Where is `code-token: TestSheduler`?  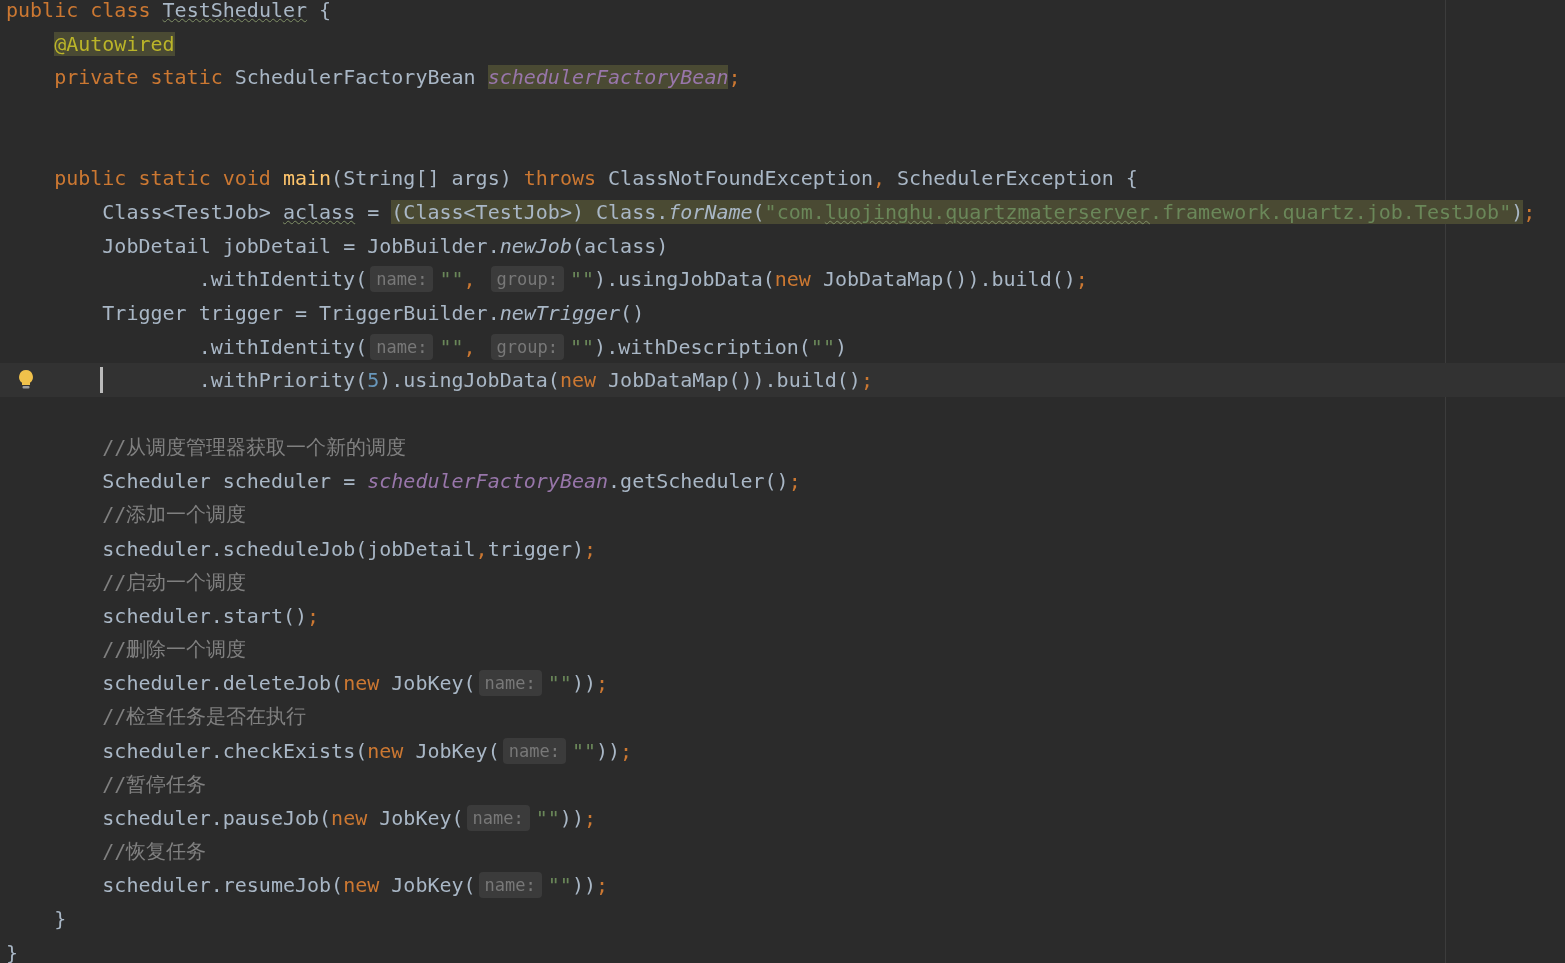
code-token: TestSheduler is located at coordinates (235, 11).